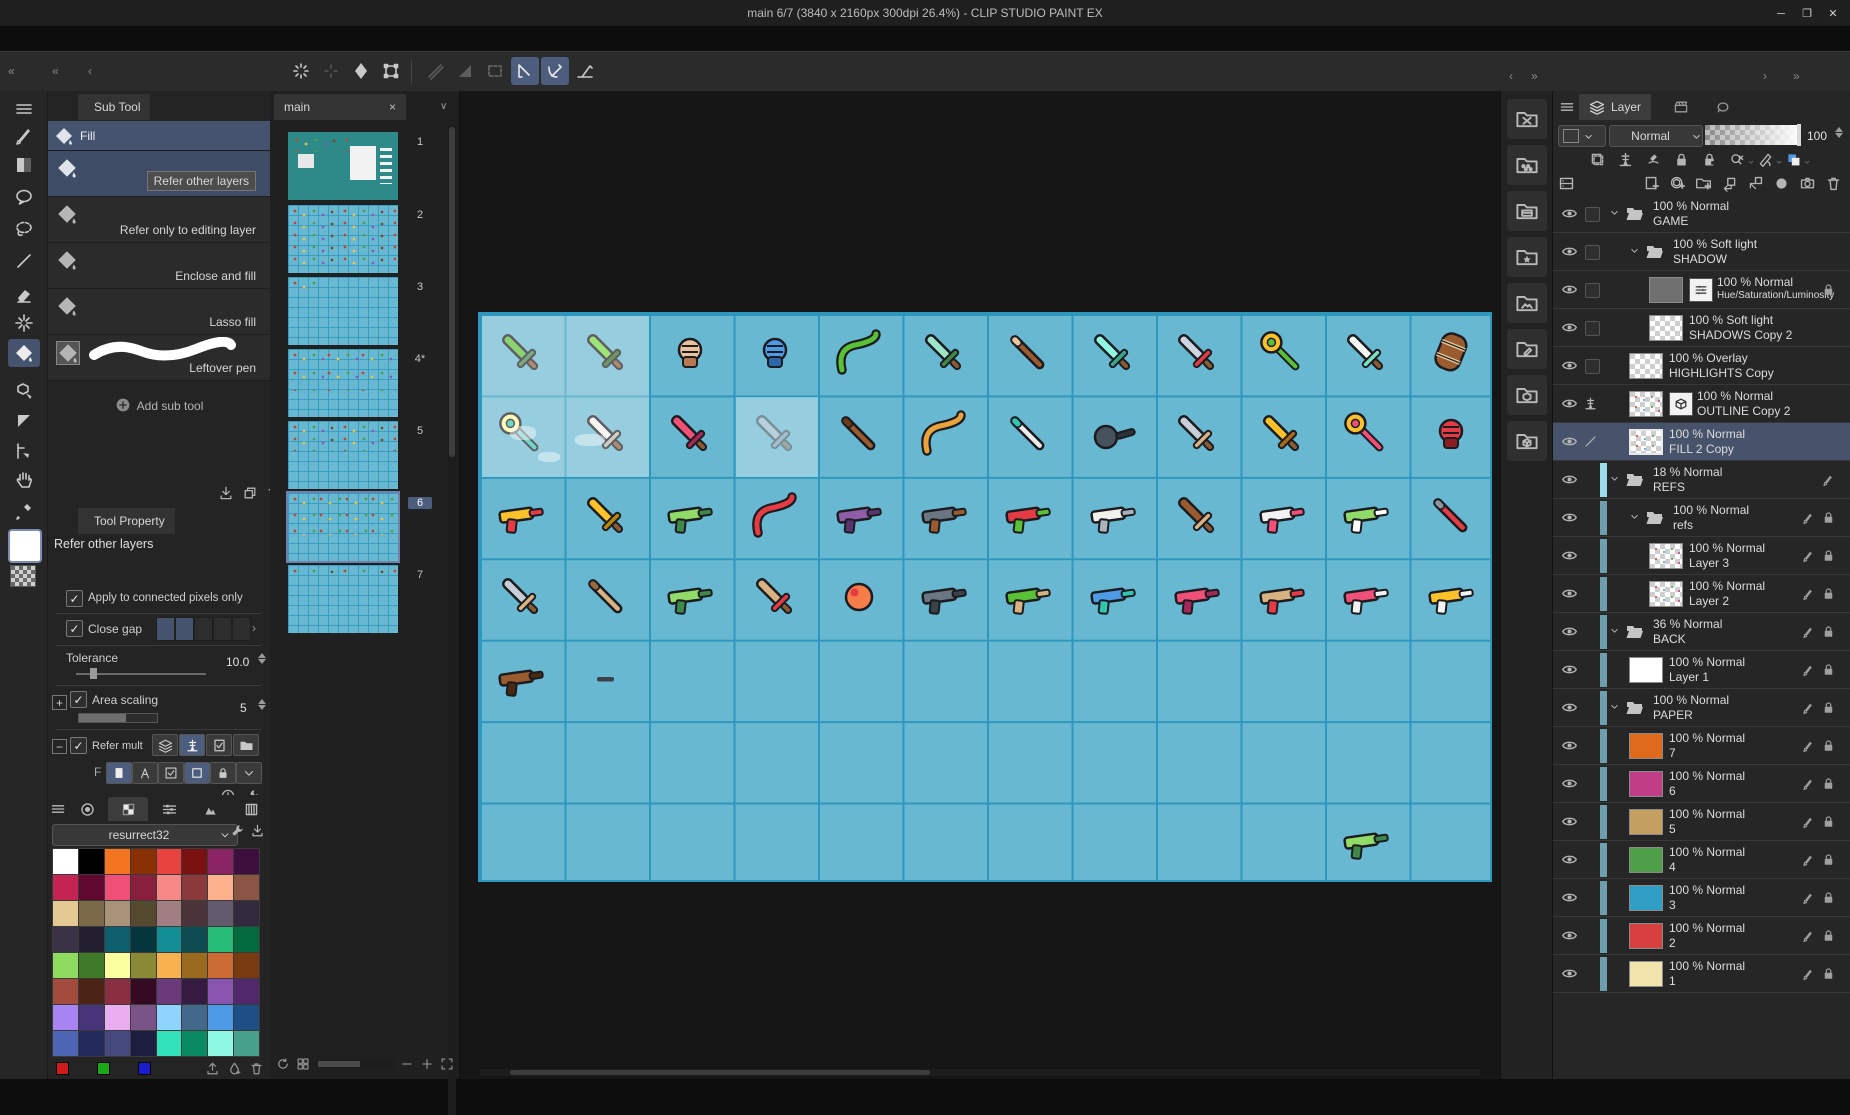  I want to click on color-swatch-8a55b0, so click(221, 991).